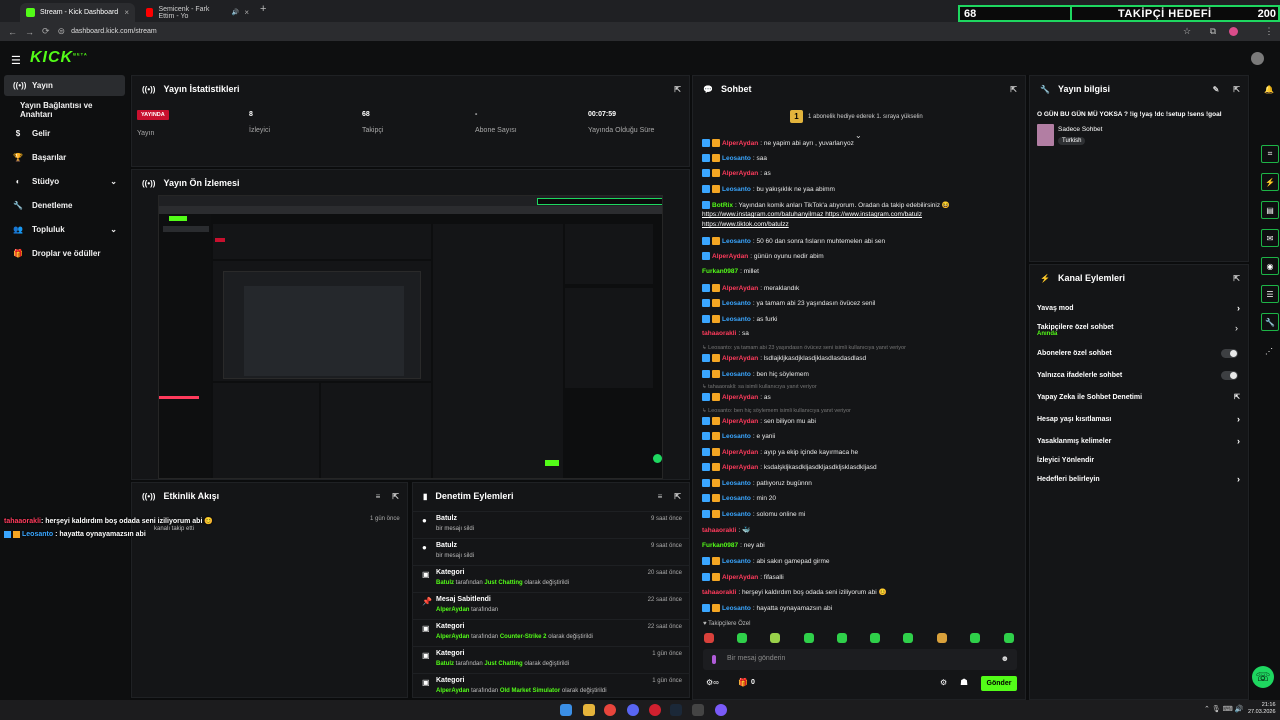 The image size is (1280, 720). I want to click on action-slow-mode: Yavaş mod ›, so click(1139, 308).